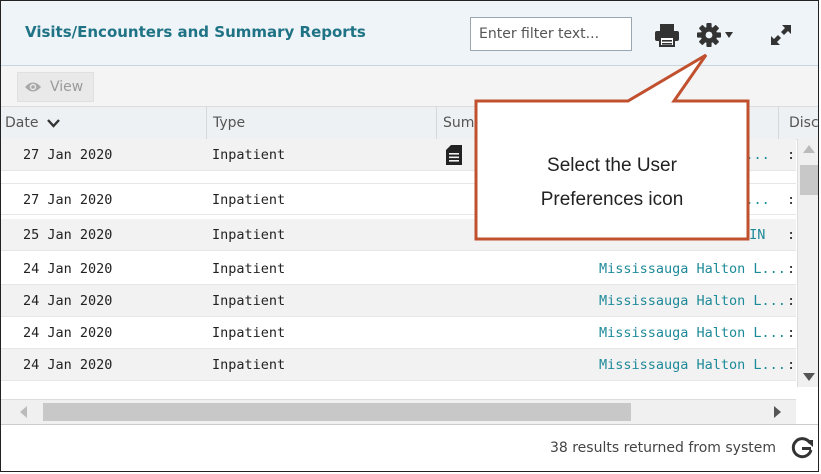 This screenshot has height=474, width=821. I want to click on scroll-right-icon, so click(777, 412).